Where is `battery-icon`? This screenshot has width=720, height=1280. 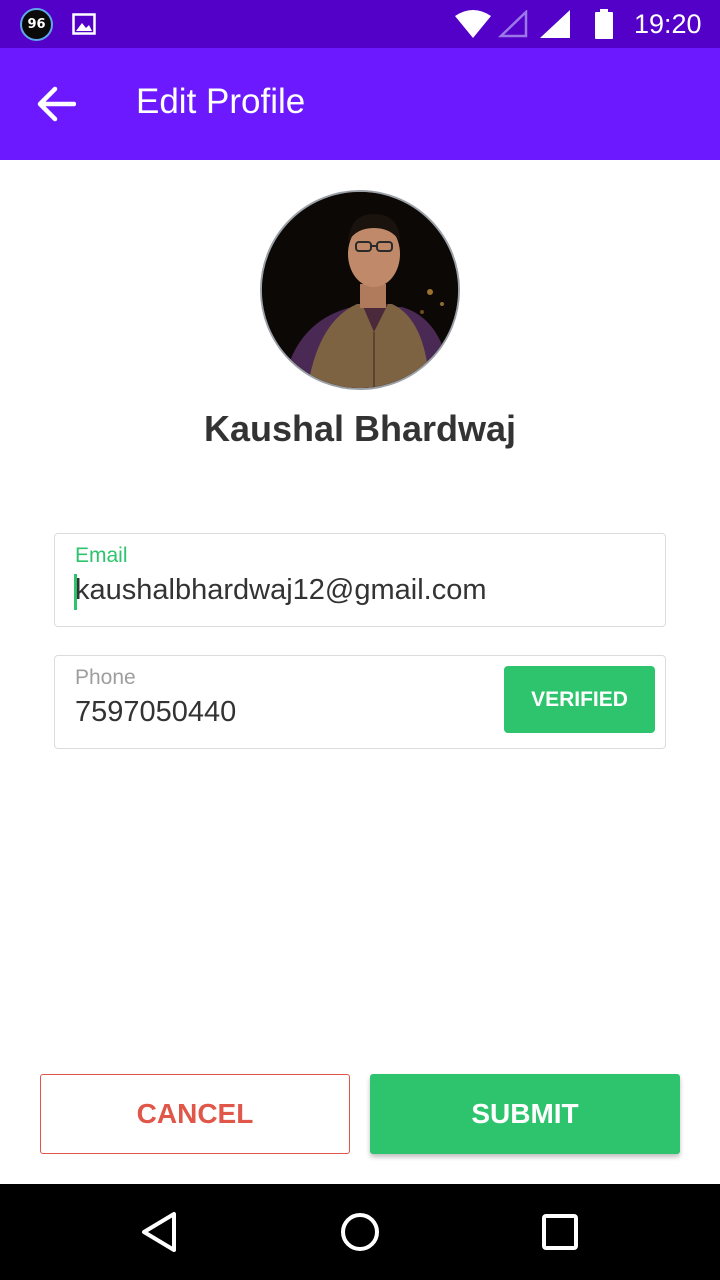
battery-icon is located at coordinates (604, 24).